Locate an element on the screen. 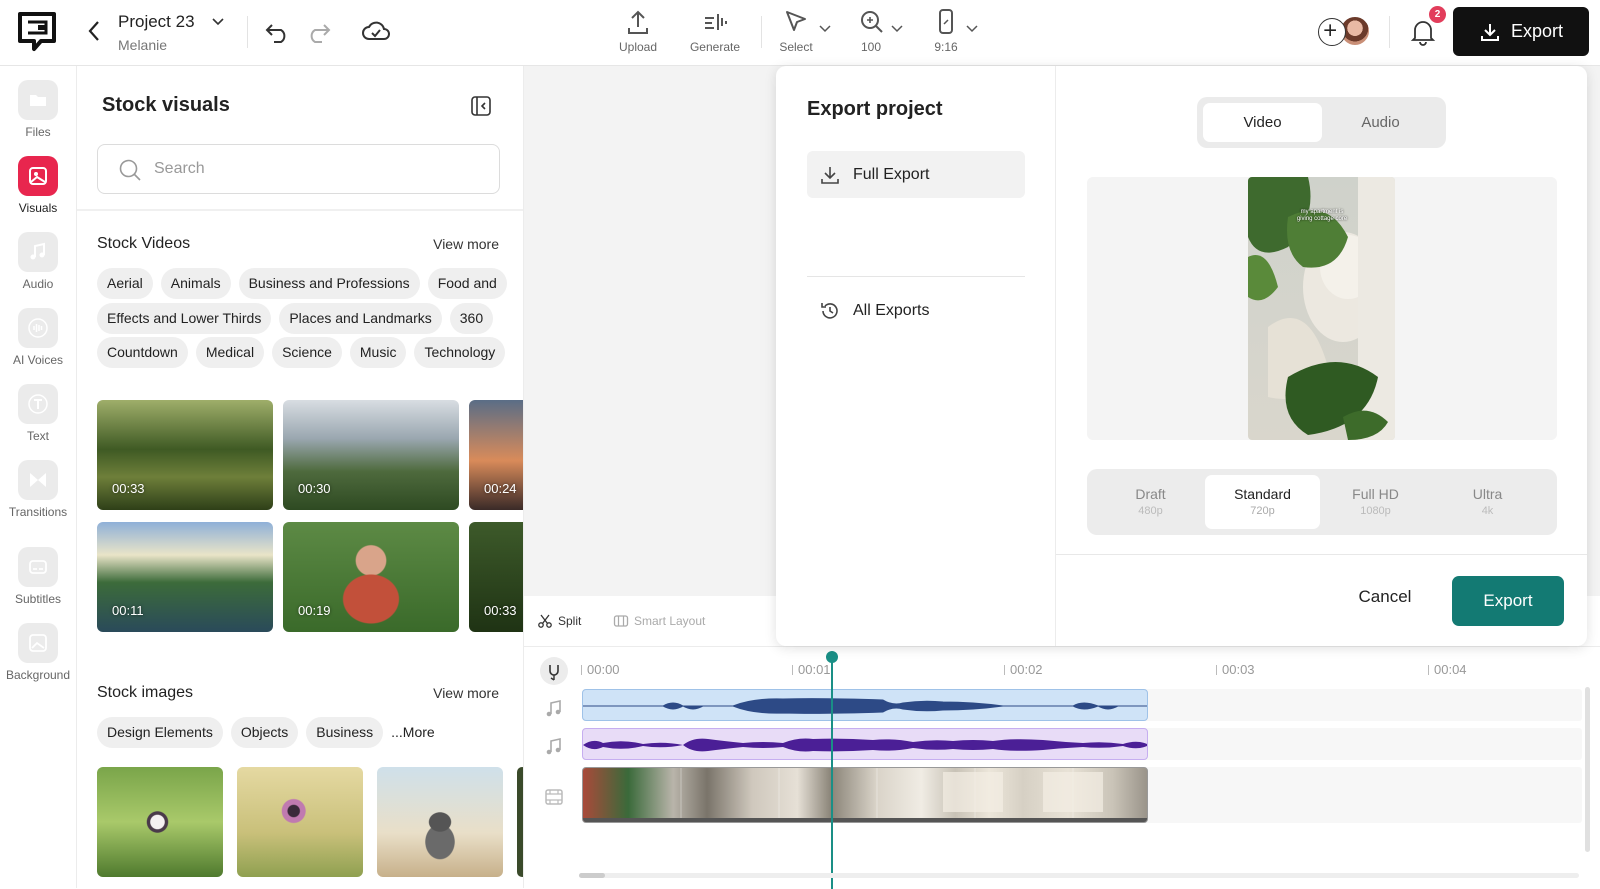 The width and height of the screenshot is (1600, 889). timeline-toolbar: Split Smart Layout is located at coordinates (650, 621).